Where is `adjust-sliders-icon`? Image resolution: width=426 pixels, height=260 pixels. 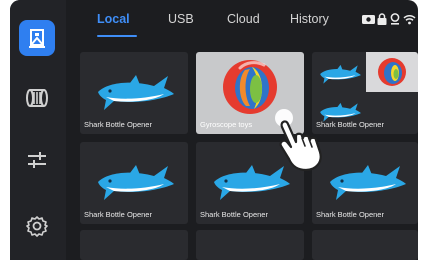
adjust-sliders-icon is located at coordinates (37, 160).